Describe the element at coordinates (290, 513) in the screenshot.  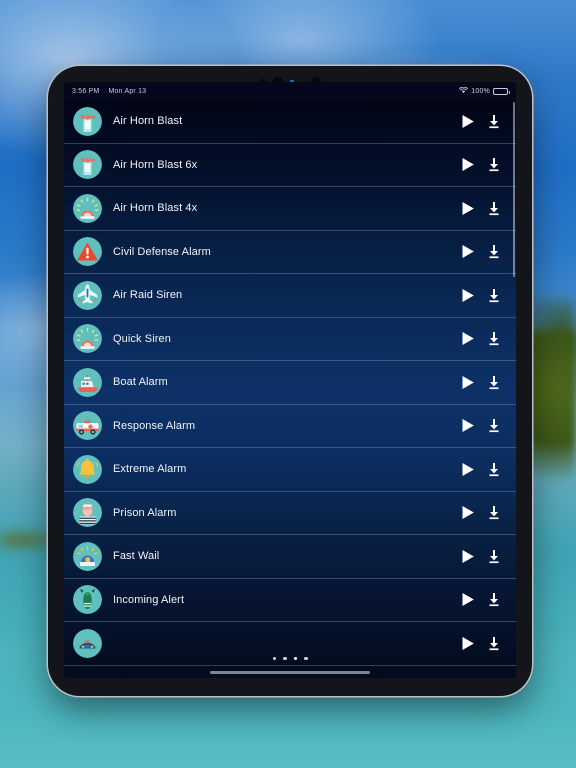
I see `table-row: Prison Alarm` at that location.